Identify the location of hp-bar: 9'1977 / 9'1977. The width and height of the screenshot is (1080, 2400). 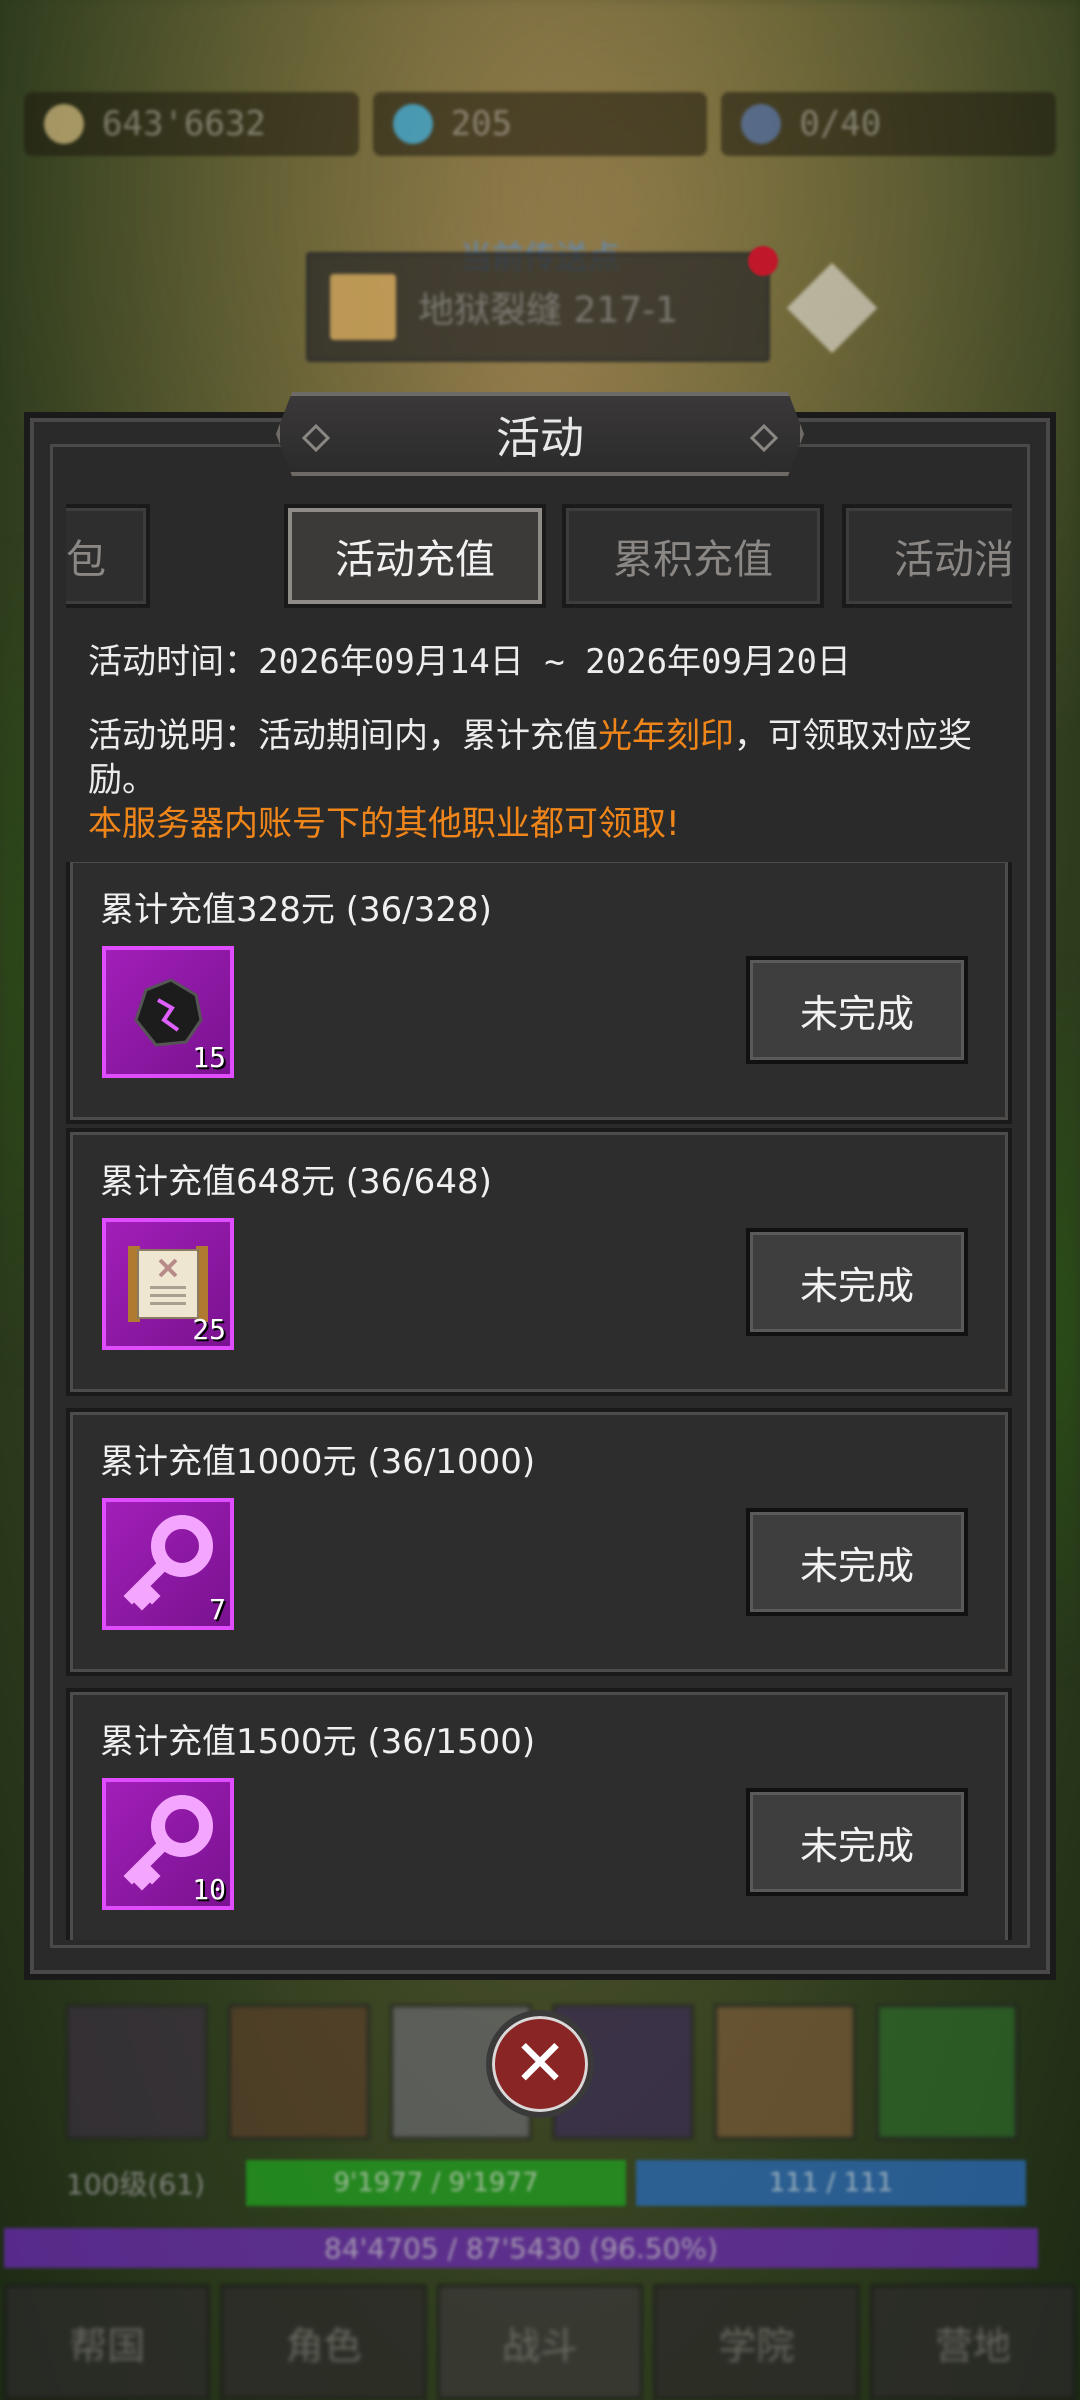
(436, 2183).